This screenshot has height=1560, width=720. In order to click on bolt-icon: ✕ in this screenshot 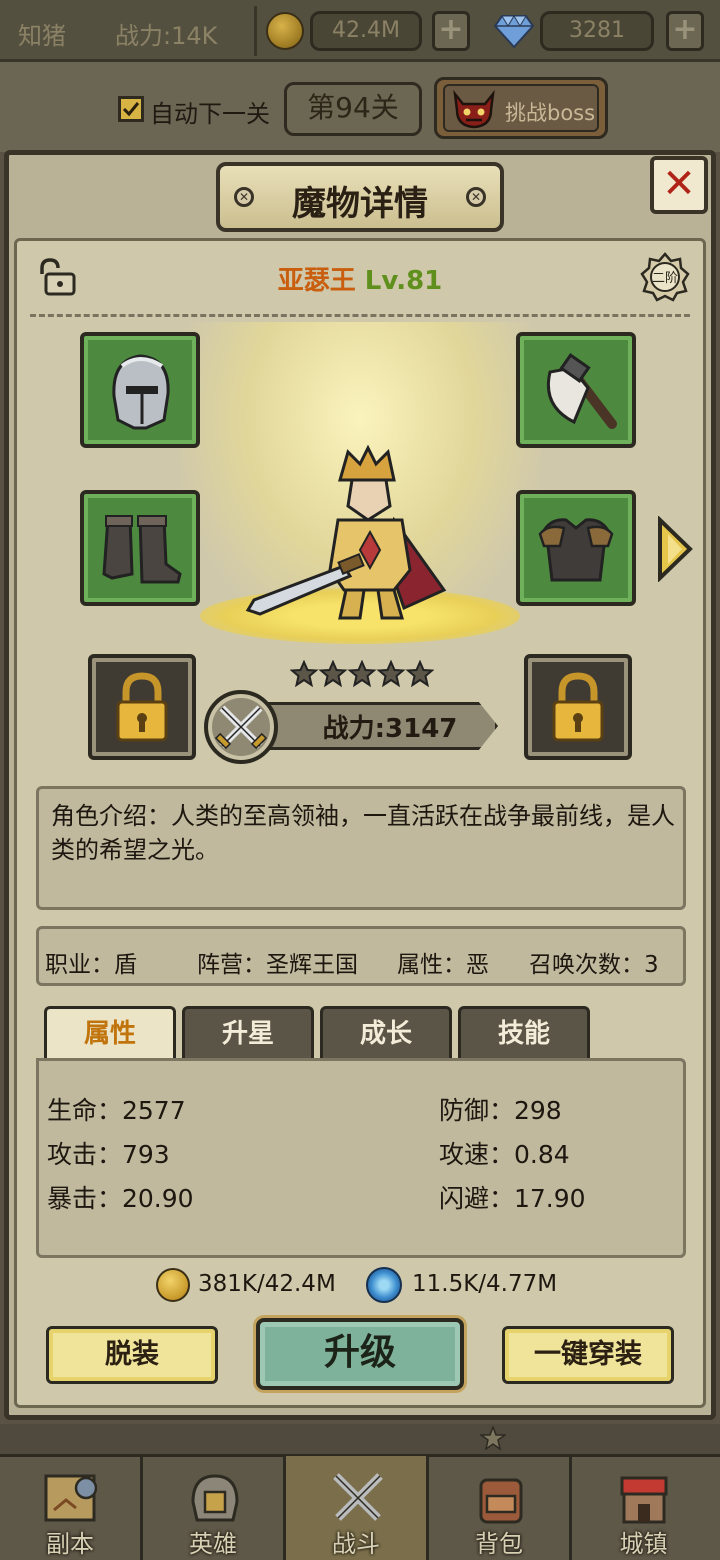, I will do `click(476, 197)`.